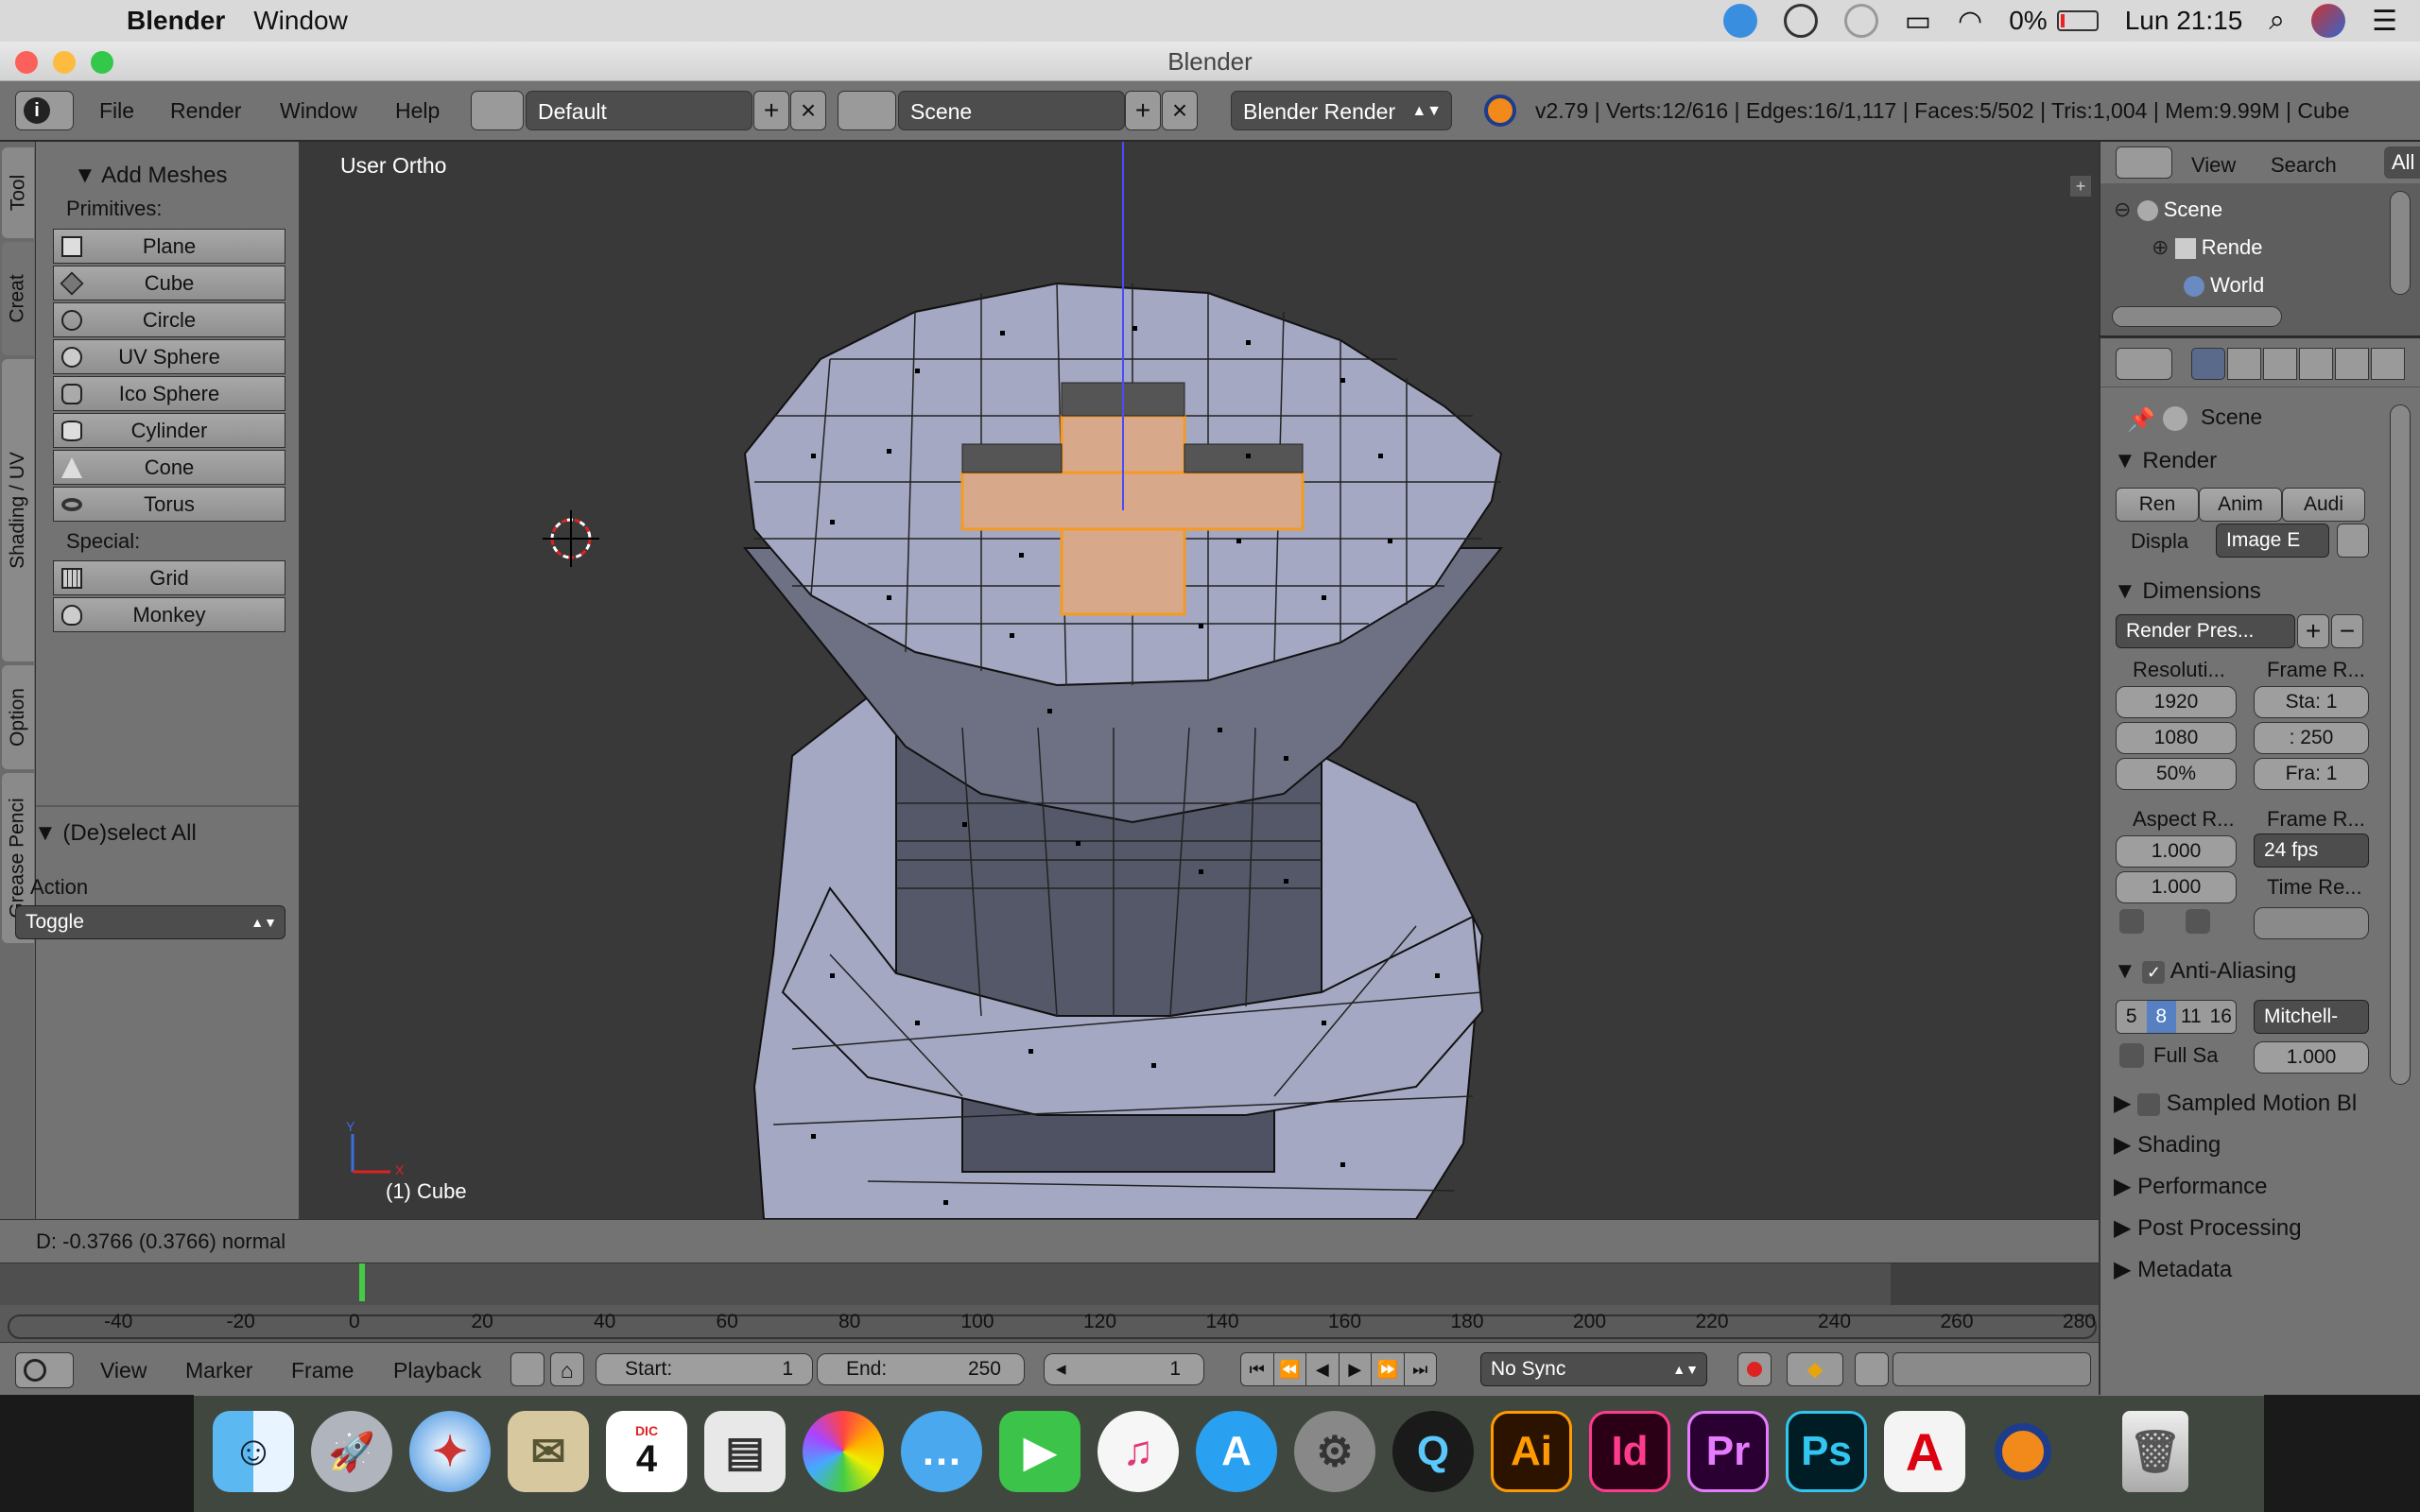  Describe the element at coordinates (2311, 702) in the screenshot. I see `frame-start-field: Sta: 1` at that location.